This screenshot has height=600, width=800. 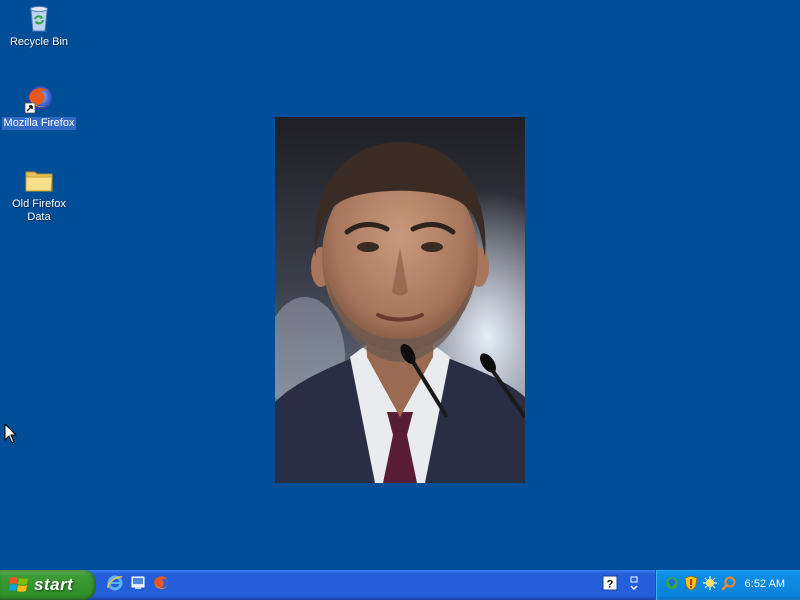 I want to click on quick-launch-internet-explorer, so click(x=115, y=585).